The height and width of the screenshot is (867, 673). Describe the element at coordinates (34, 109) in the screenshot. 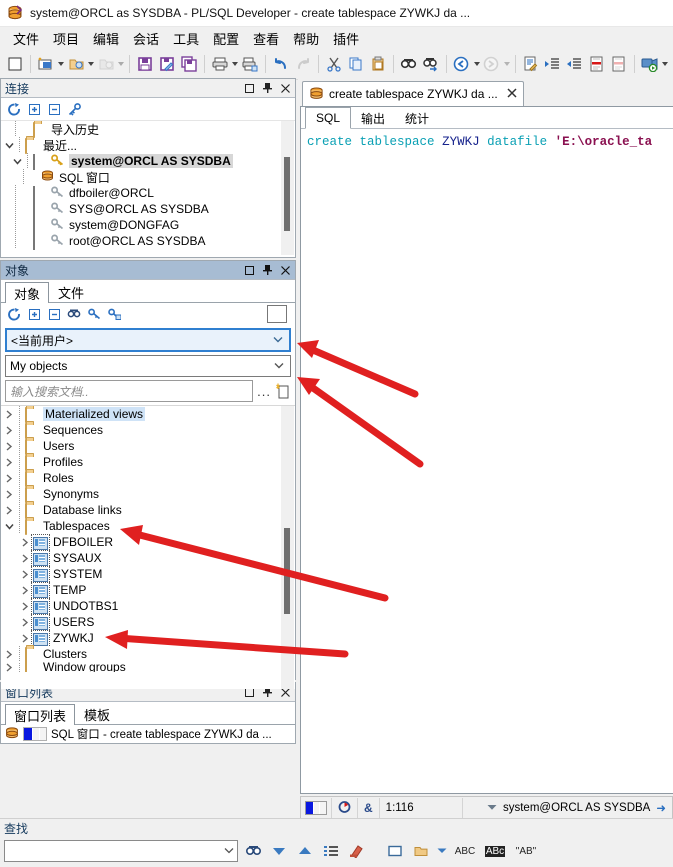

I see `expand-all-icon` at that location.